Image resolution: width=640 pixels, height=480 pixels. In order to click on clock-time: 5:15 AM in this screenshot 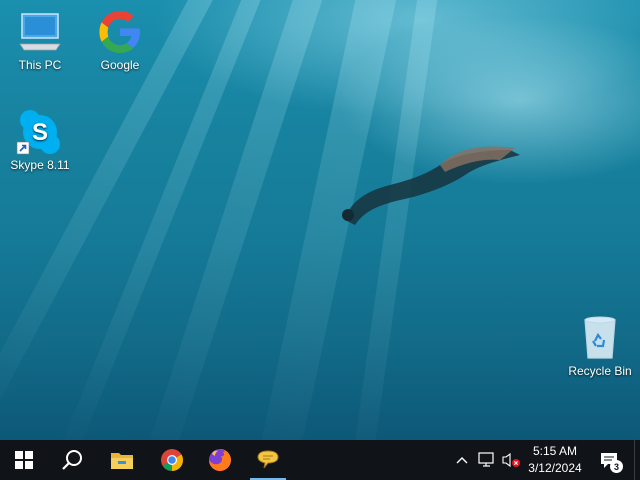, I will do `click(555, 451)`.